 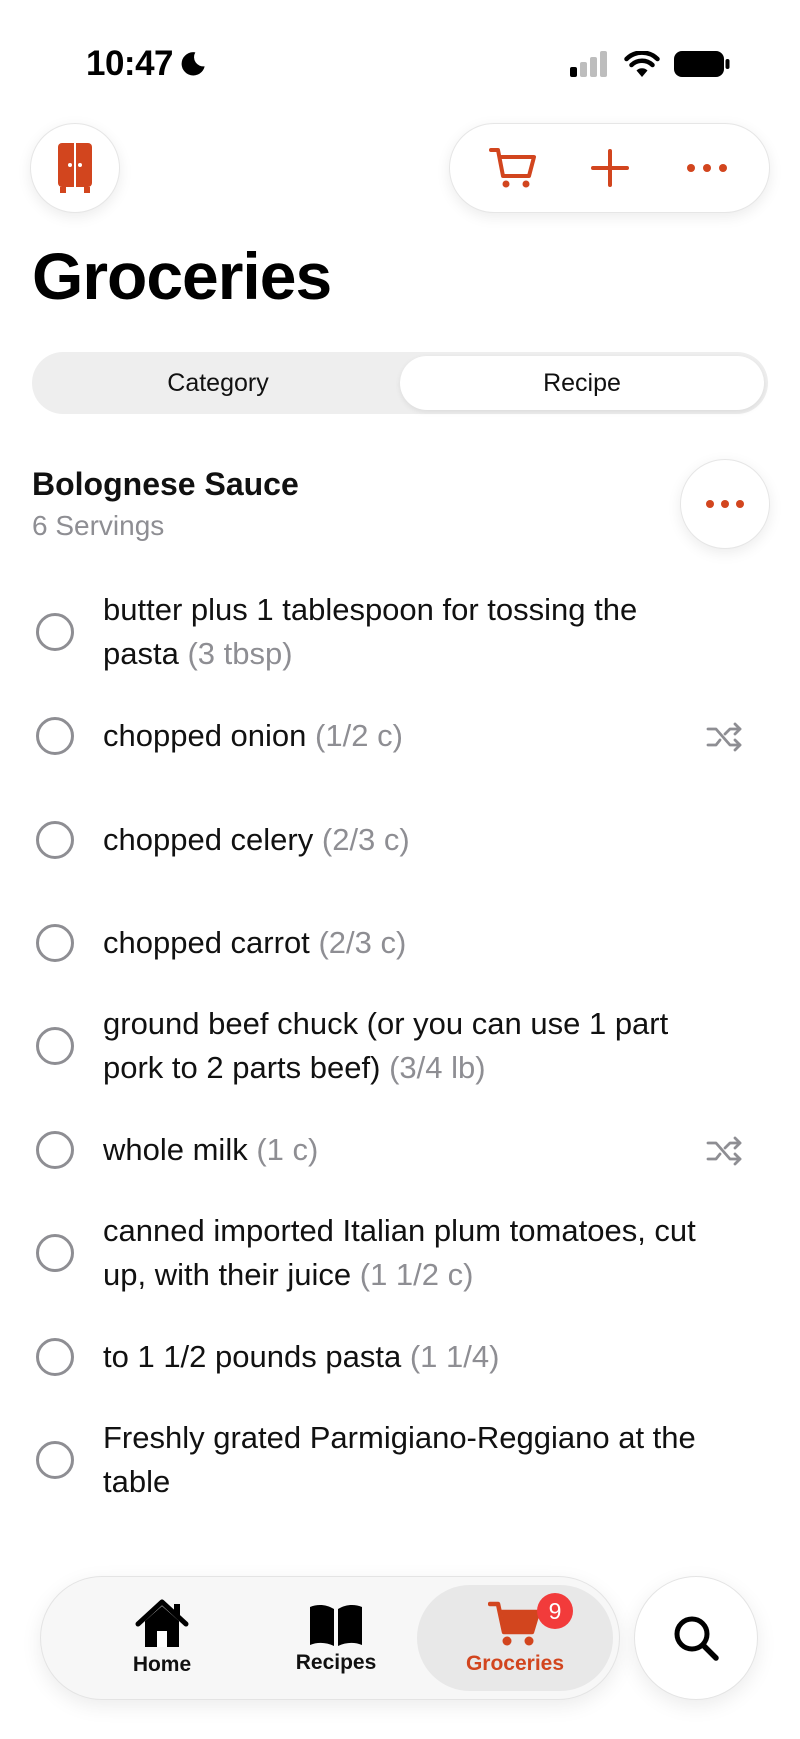 I want to click on tab-bar: Home Recipes Groceries 9, so click(x=330, y=1638).